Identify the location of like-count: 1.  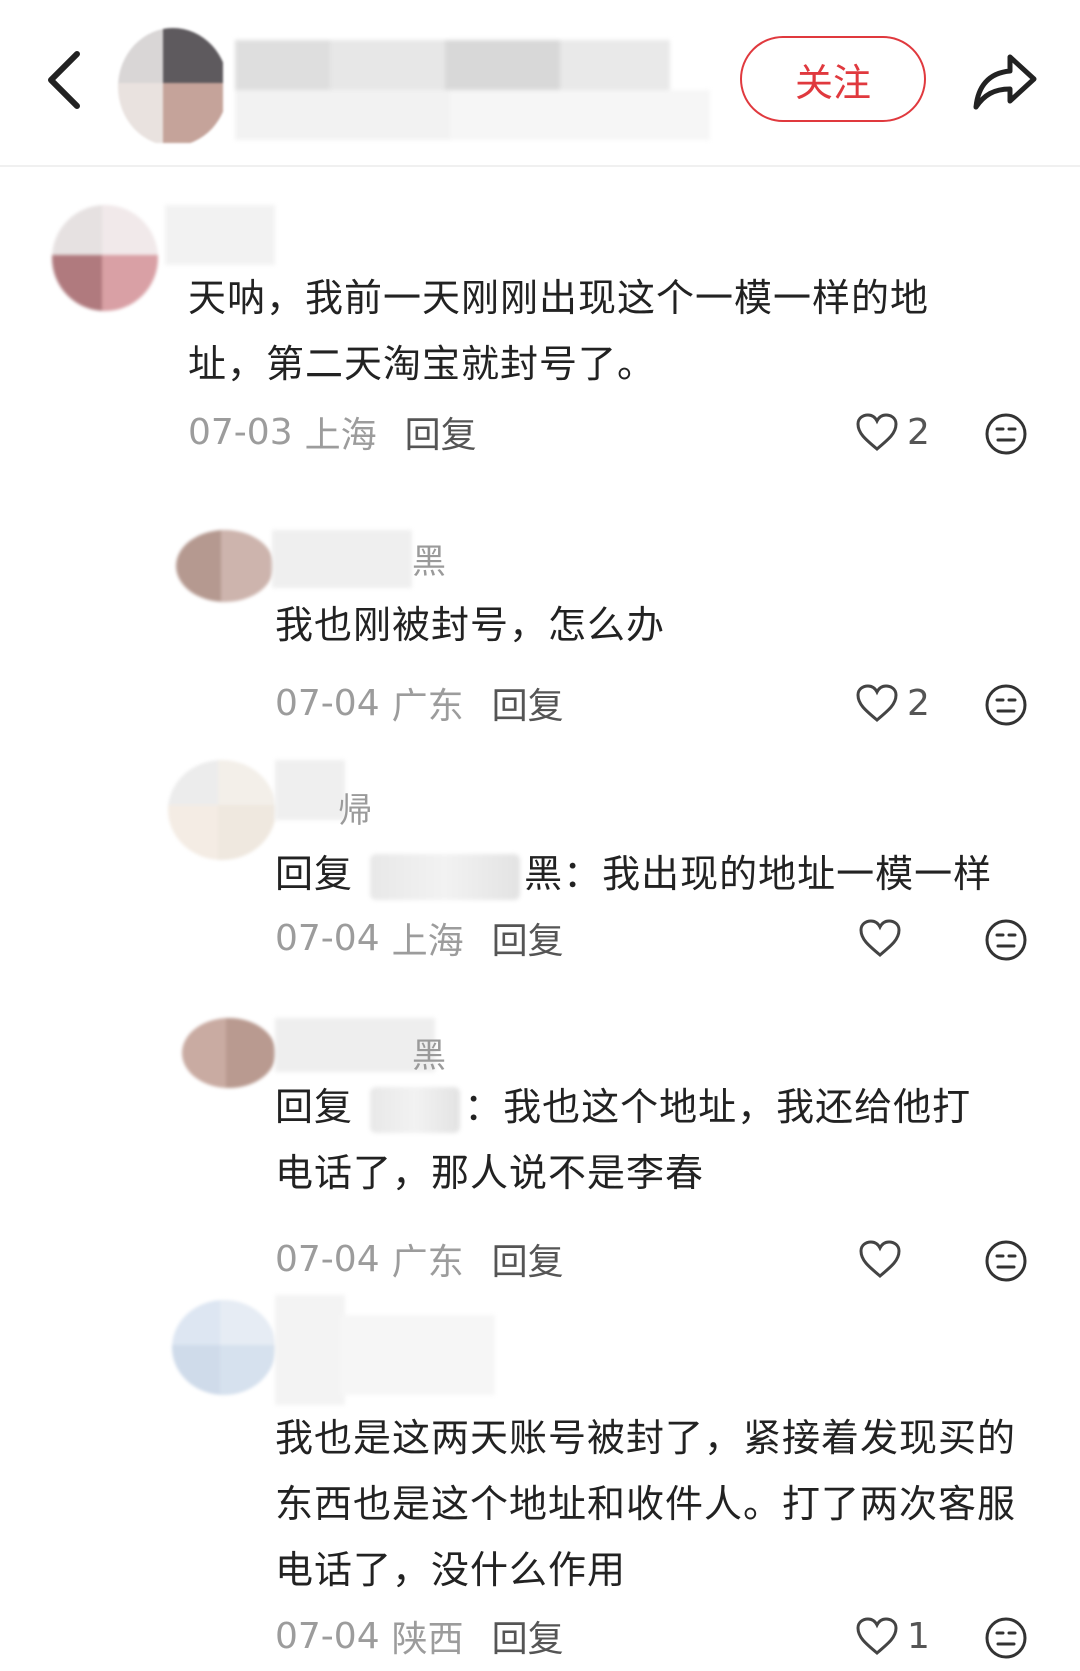
(918, 1636).